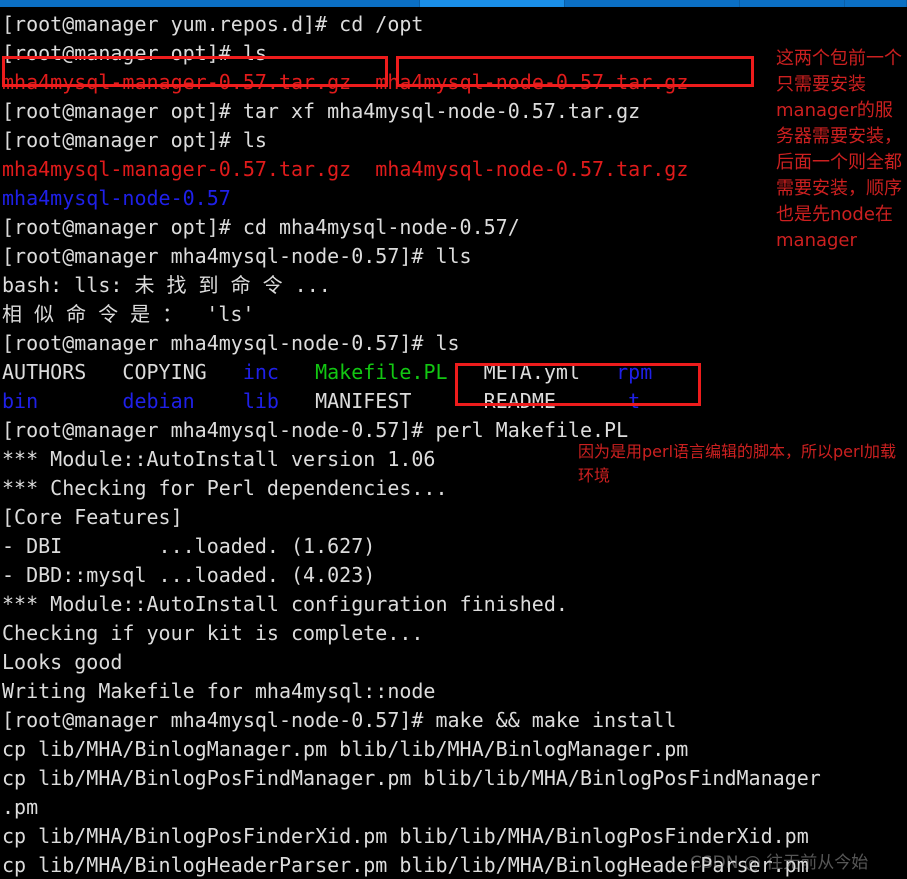 This screenshot has height=879, width=907. I want to click on terminal-text: .pm, so click(20, 807).